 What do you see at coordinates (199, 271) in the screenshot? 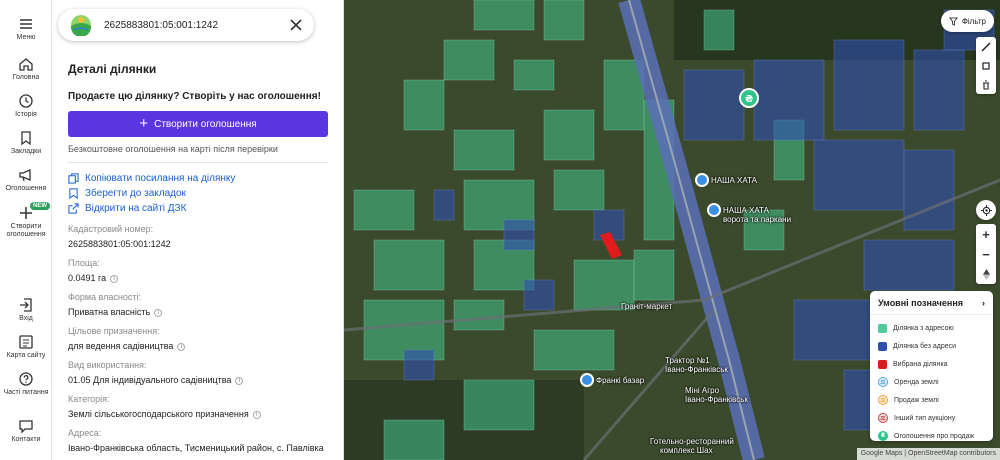
I see `field-area: Площа: 0.0491 га i` at bounding box center [199, 271].